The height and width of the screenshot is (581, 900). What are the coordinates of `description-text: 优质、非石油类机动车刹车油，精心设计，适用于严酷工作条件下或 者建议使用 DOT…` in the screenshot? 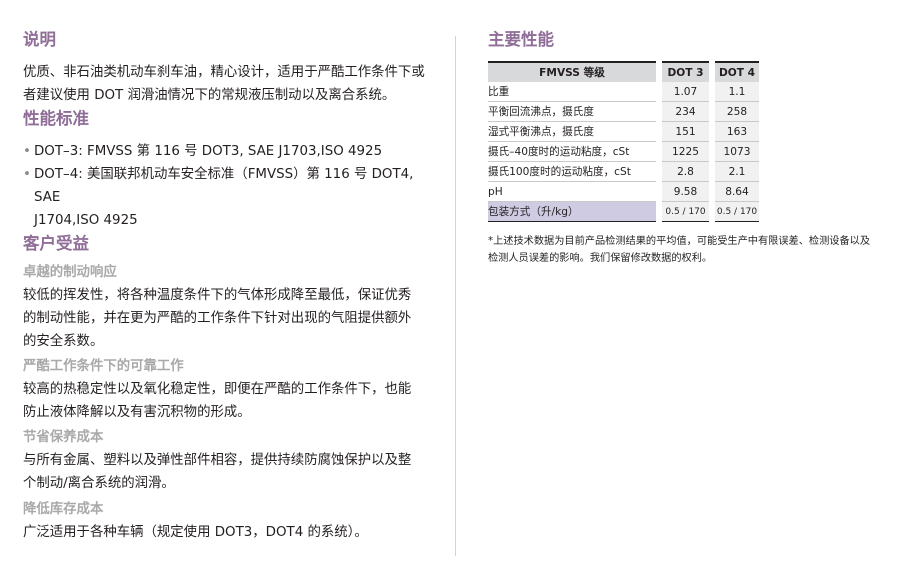 It's located at (228, 84).